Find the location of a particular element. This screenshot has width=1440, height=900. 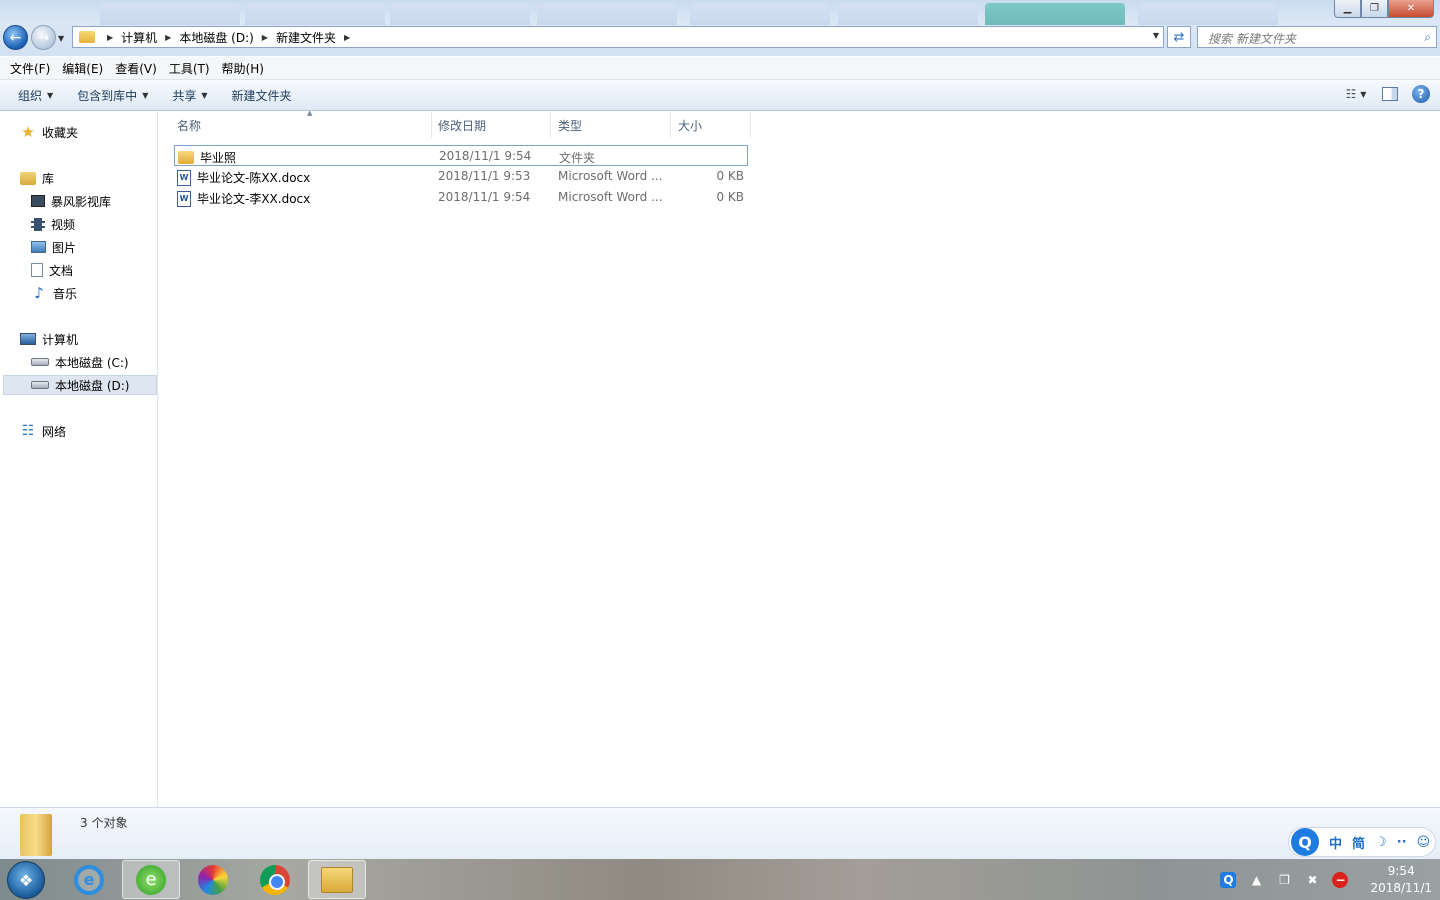

ime-logo-icon: Q is located at coordinates (1305, 842).